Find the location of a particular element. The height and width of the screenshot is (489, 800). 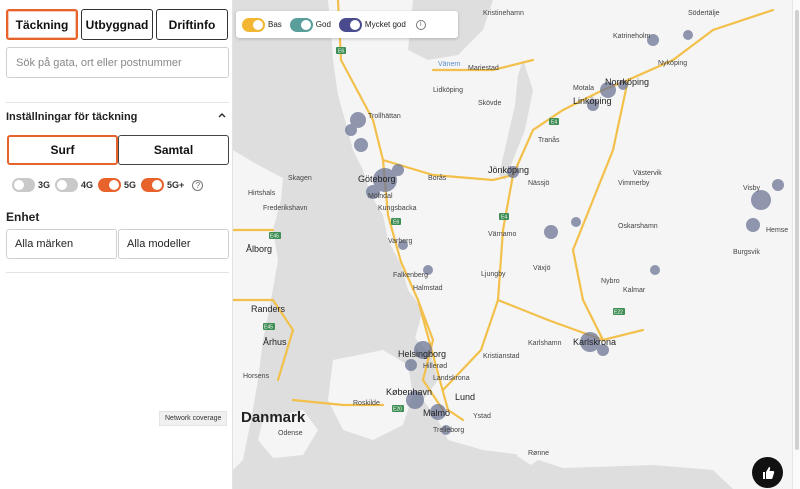

toggle-4g: 4G is located at coordinates (74, 185).